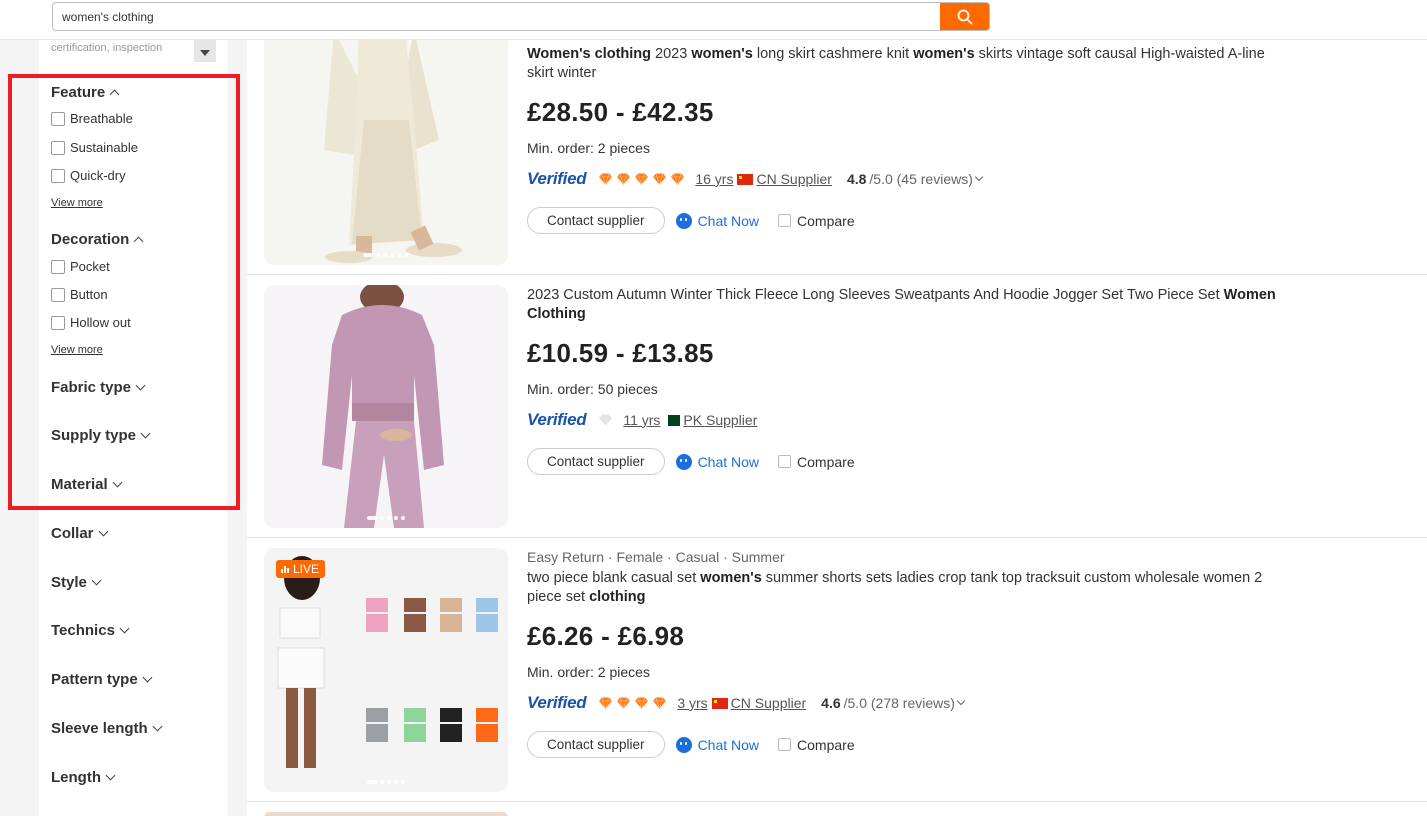 The width and height of the screenshot is (1427, 816). I want to click on certification-label: certification, inspection, so click(107, 48).